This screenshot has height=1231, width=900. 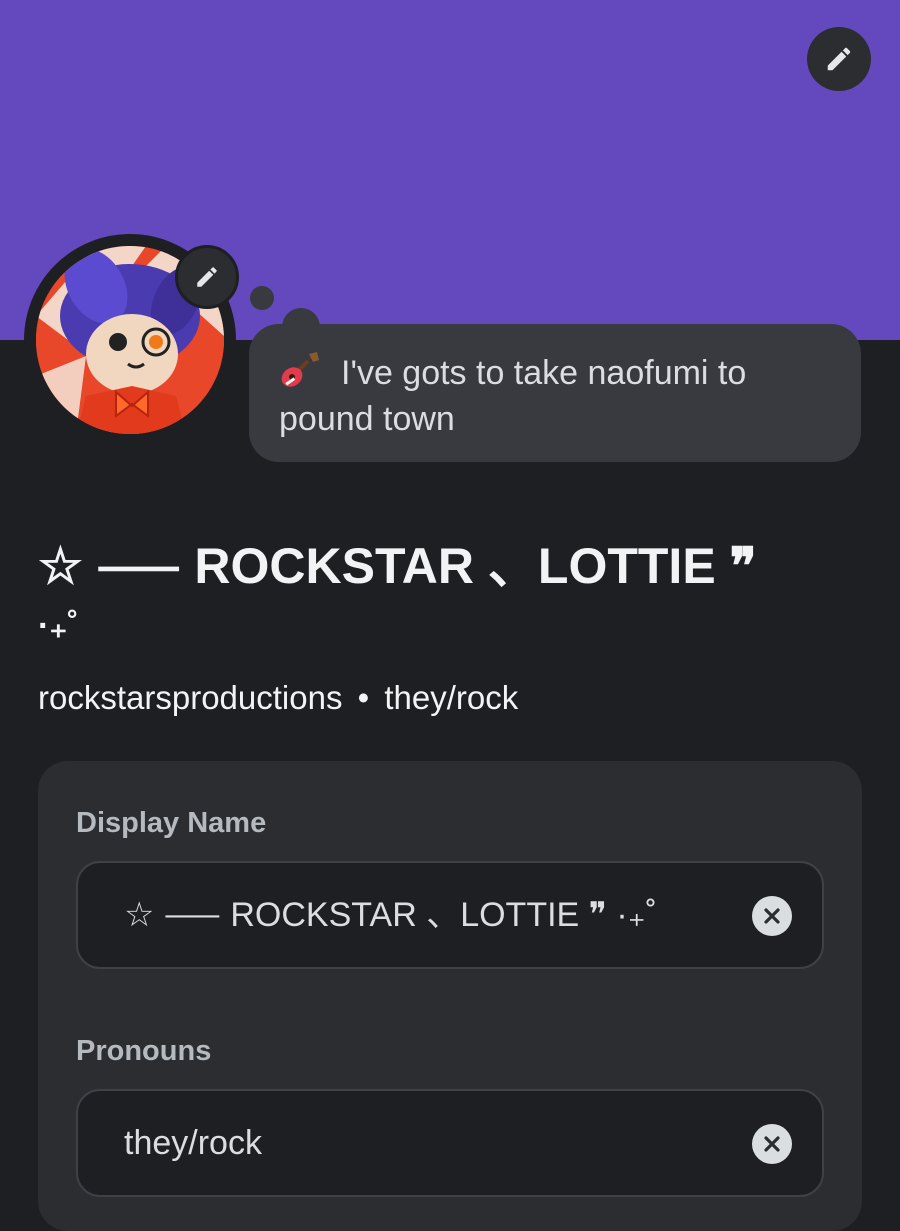 What do you see at coordinates (451, 697) in the screenshot?
I see `profile-pronouns: they/rock` at bounding box center [451, 697].